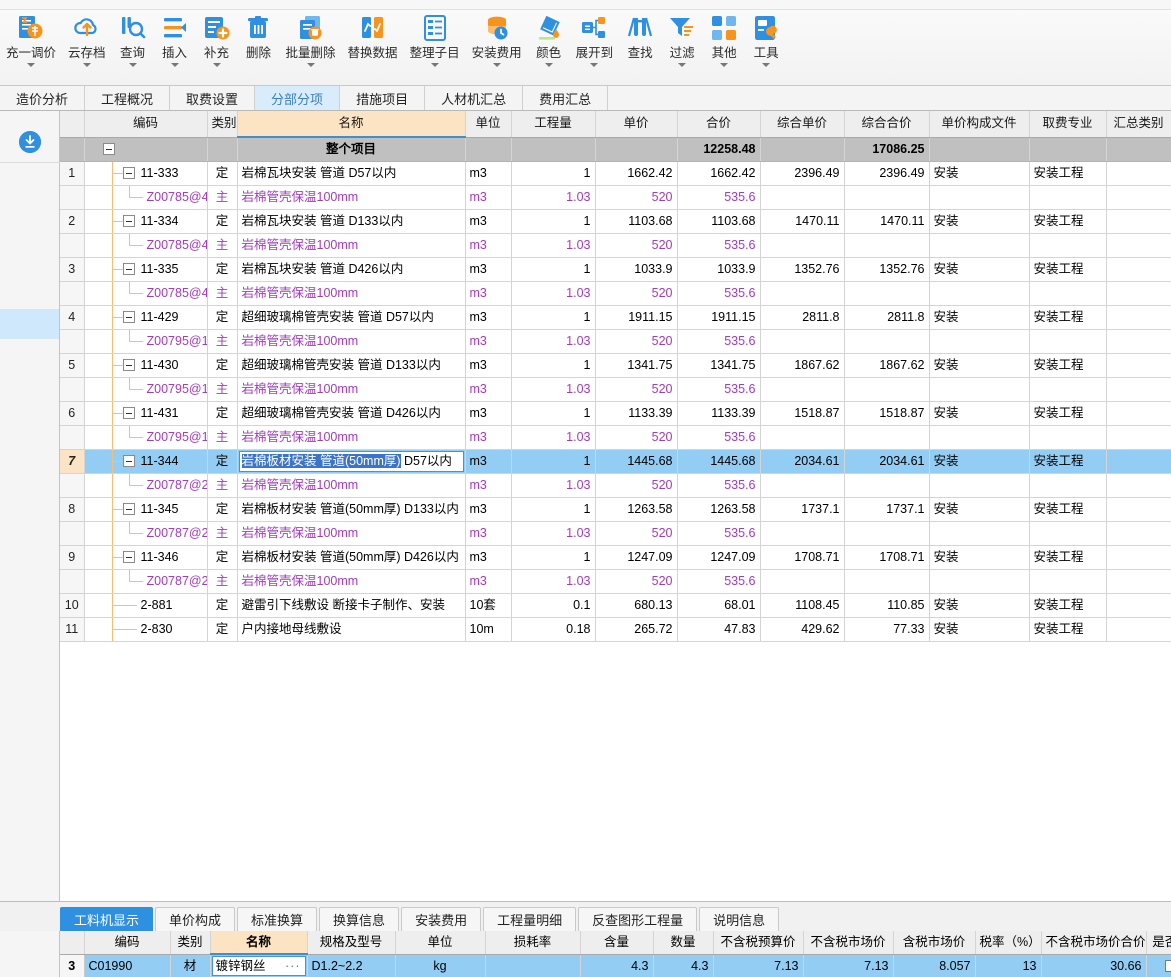  Describe the element at coordinates (617, 943) in the screenshot. I see `detail-col-header-7: 含量` at that location.